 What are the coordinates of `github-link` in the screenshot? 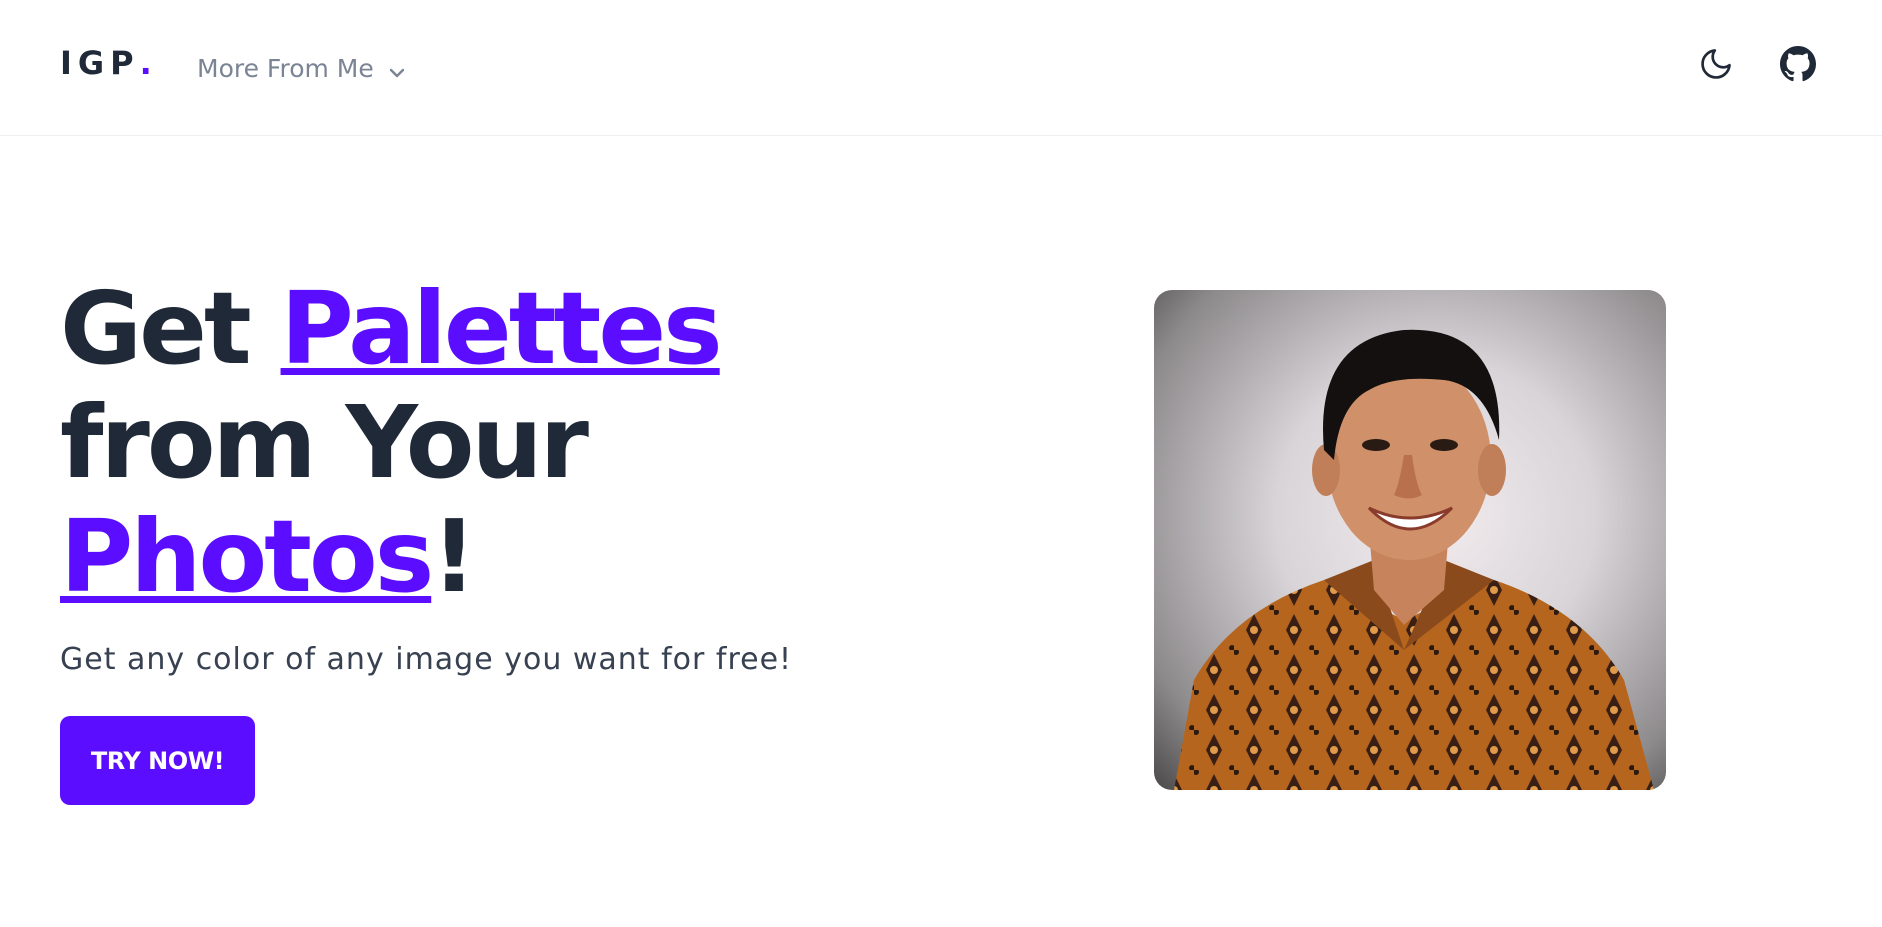 It's located at (1798, 66).